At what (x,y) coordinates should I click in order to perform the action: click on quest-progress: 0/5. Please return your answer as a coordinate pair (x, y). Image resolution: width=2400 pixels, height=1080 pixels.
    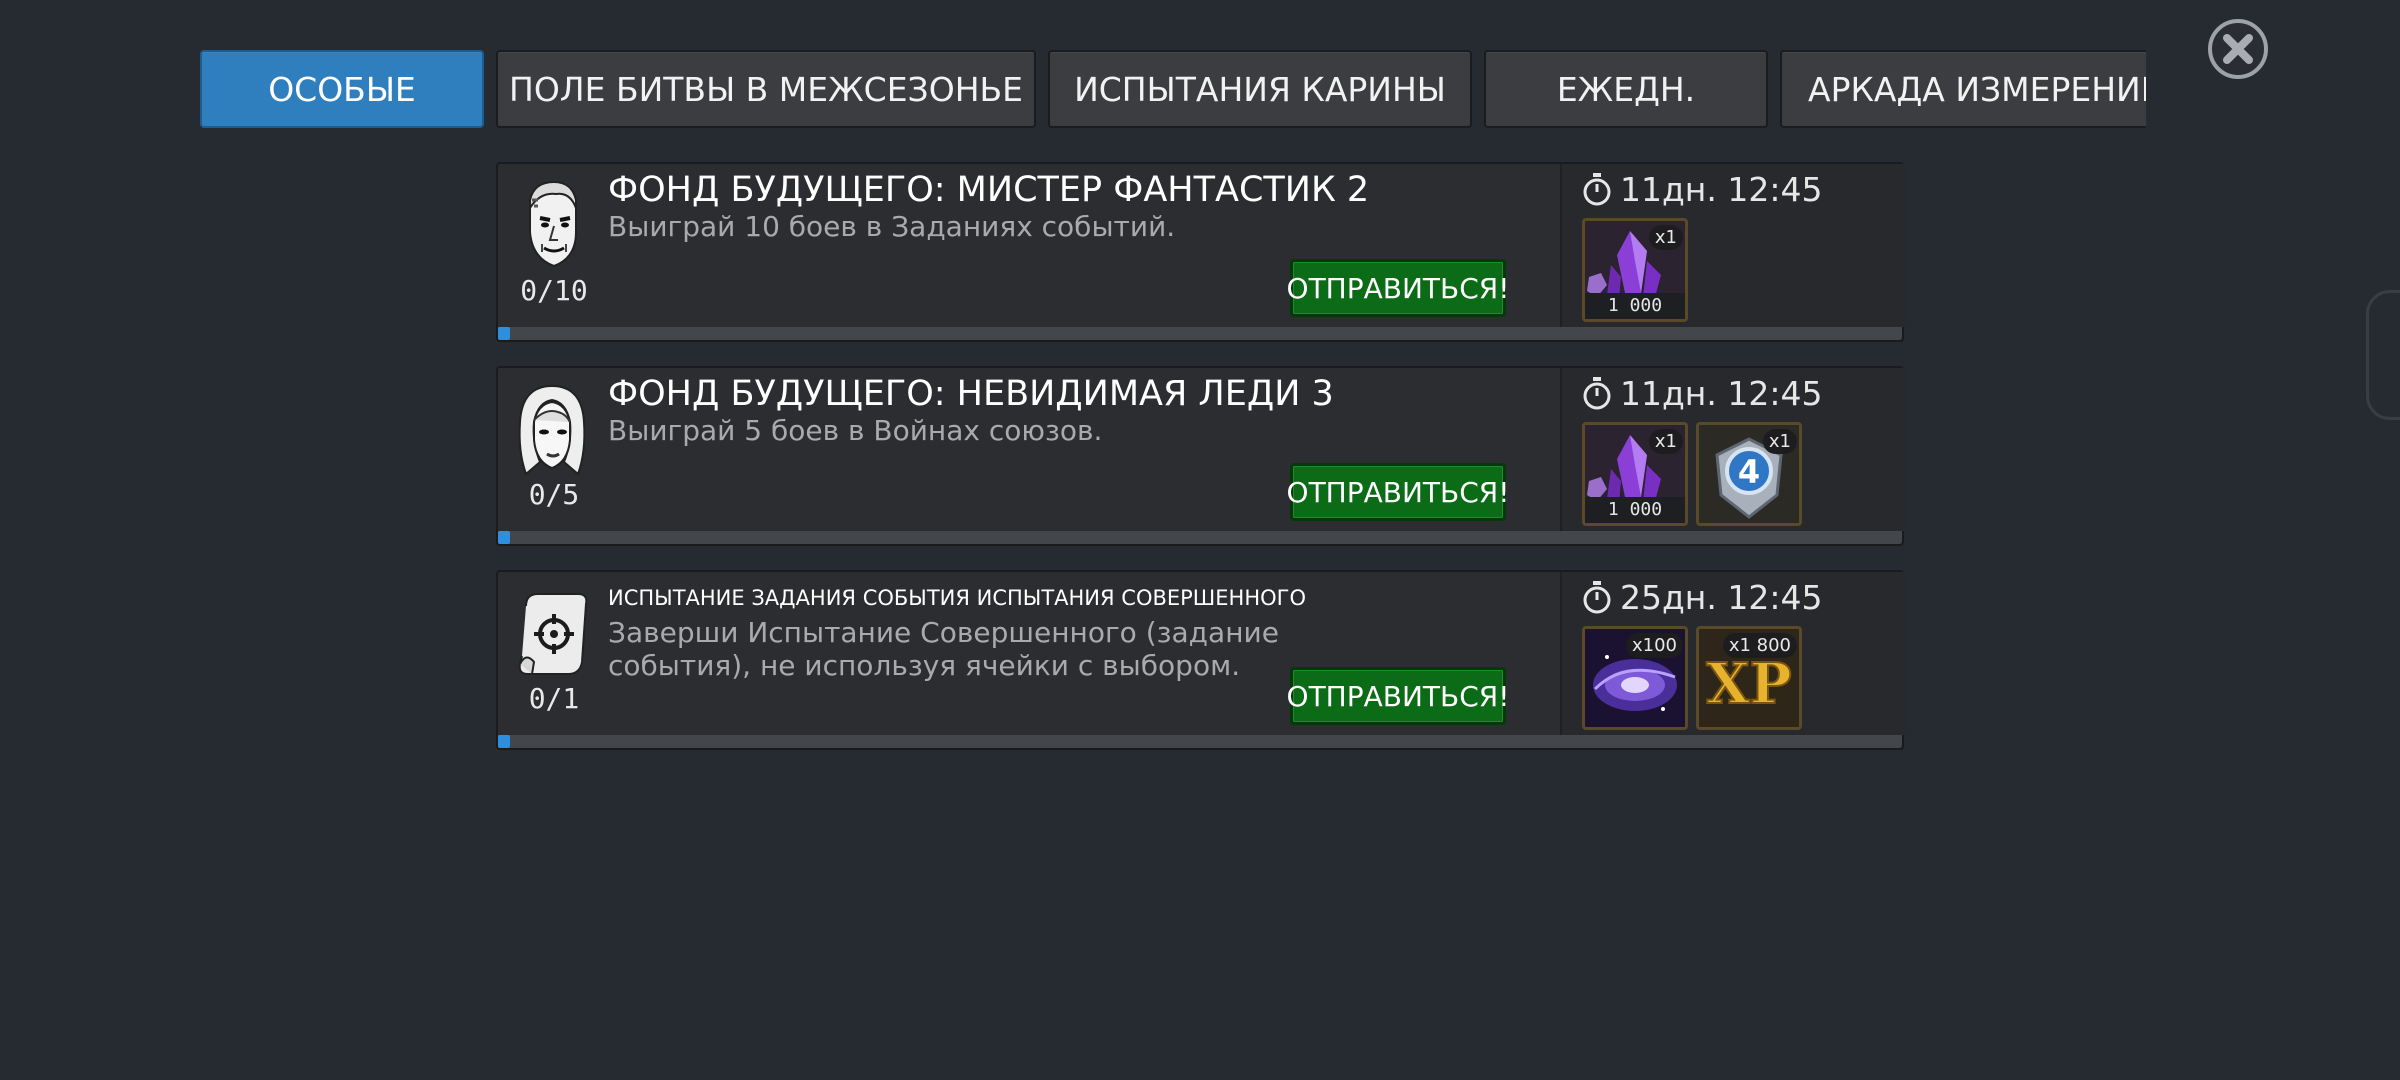
    Looking at the image, I should click on (554, 494).